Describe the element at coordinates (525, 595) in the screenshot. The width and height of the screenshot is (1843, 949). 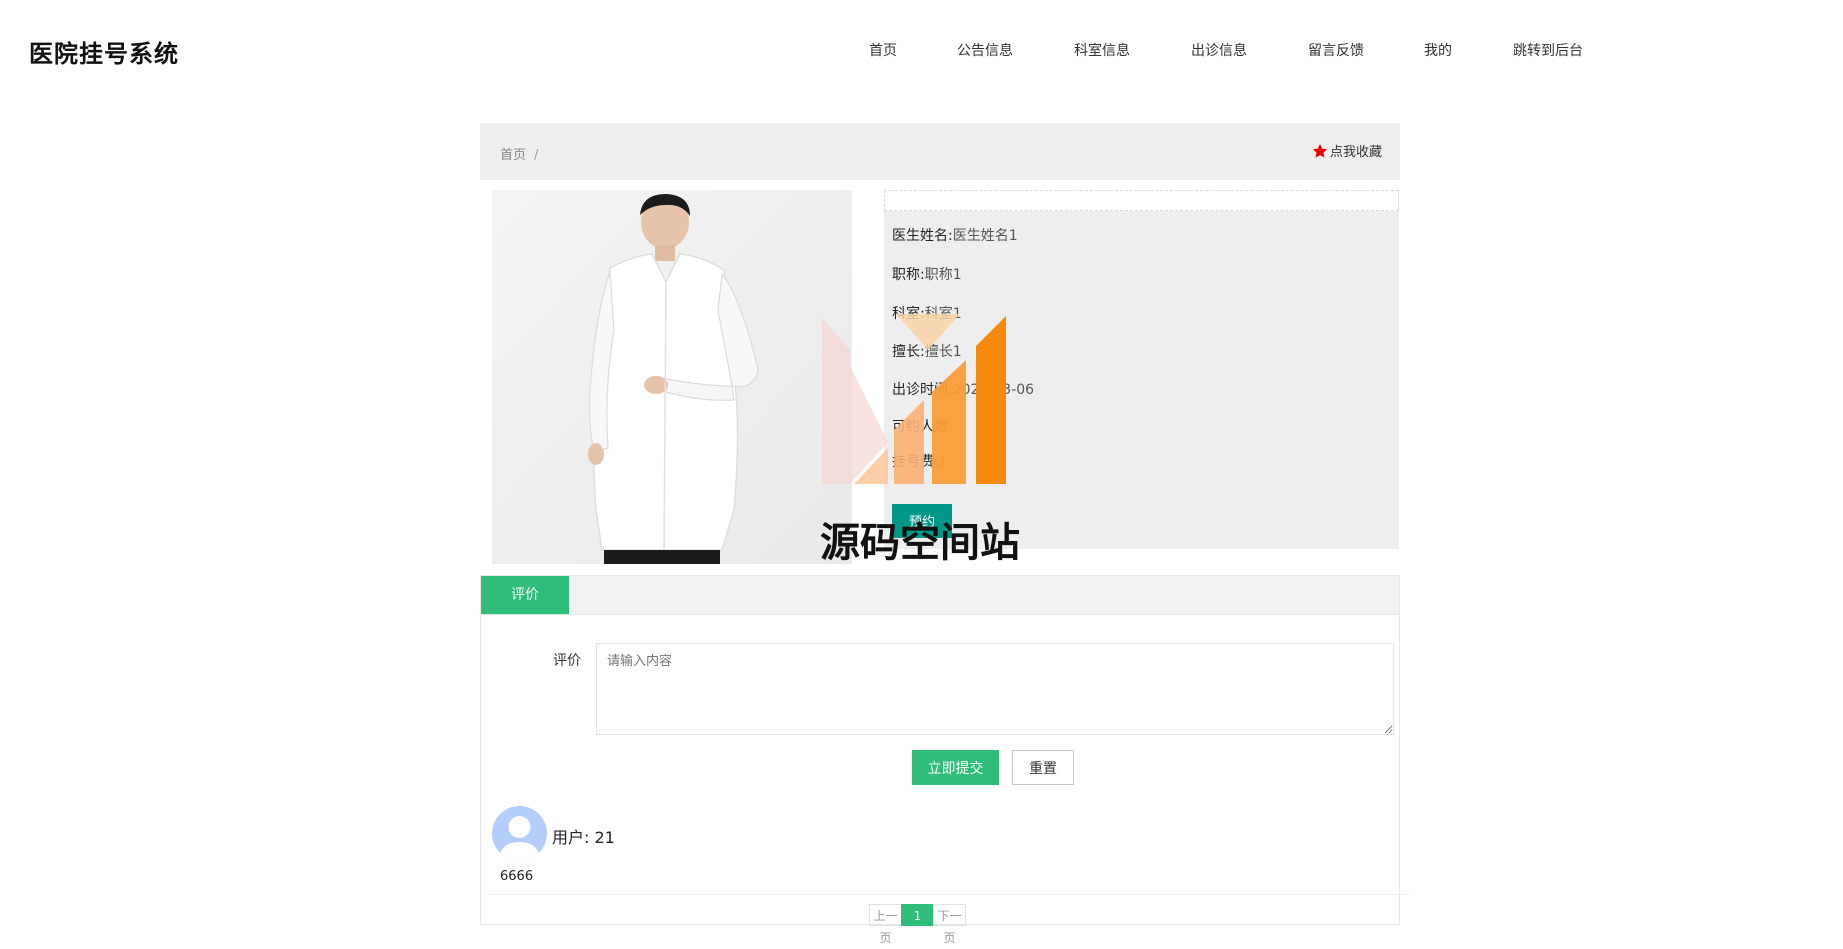
I see `tab-review: 评价` at that location.